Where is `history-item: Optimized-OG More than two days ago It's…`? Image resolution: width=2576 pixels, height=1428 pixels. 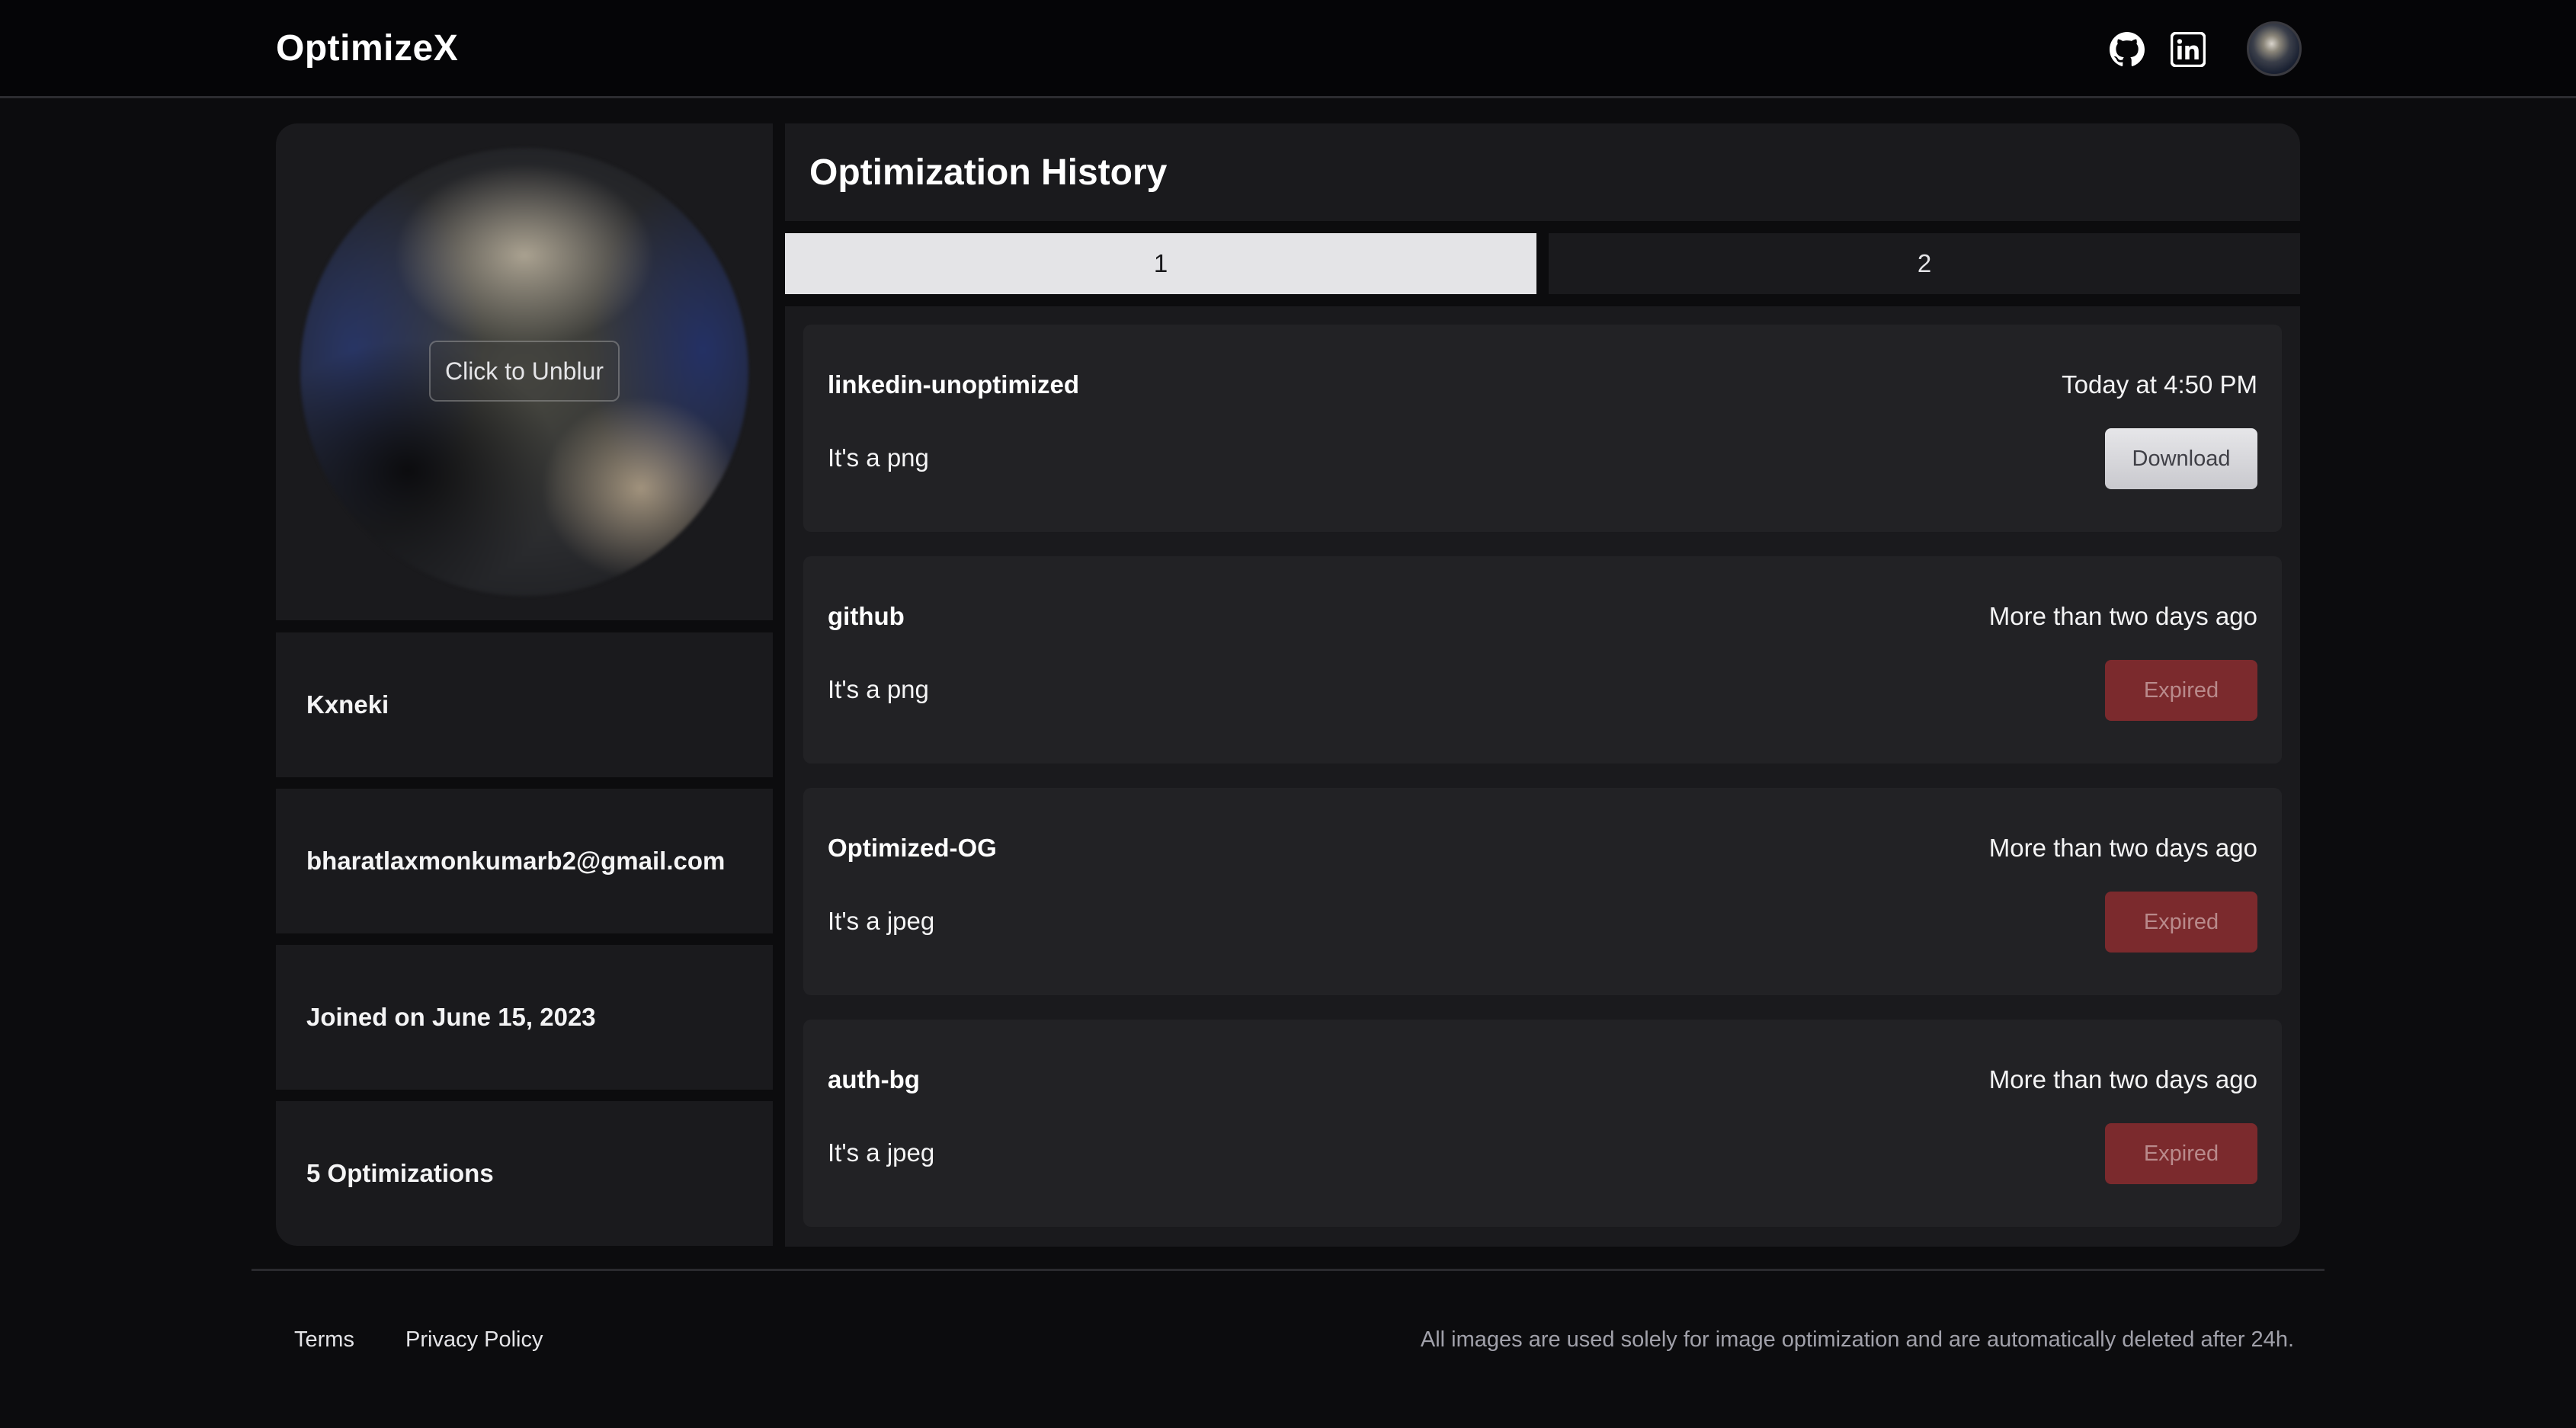 history-item: Optimized-OG More than two days ago It's… is located at coordinates (1542, 892).